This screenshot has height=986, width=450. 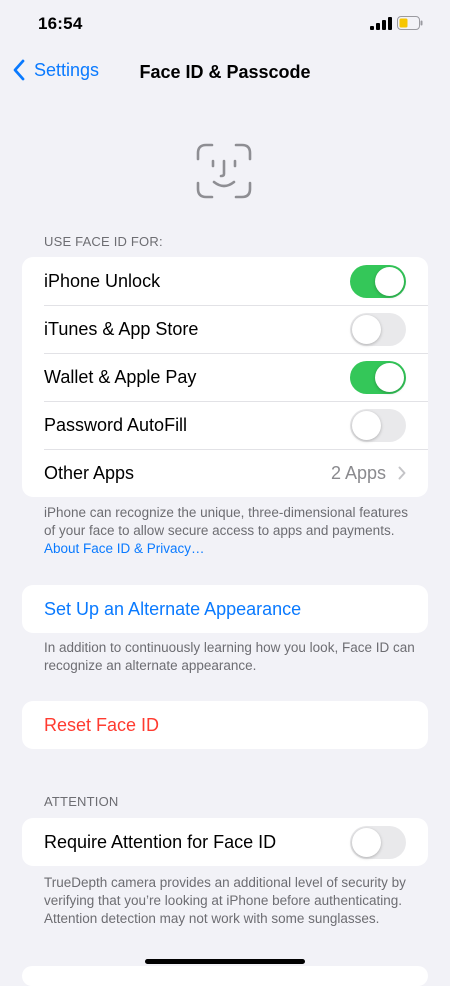 I want to click on status-time: 16:54, so click(x=60, y=23).